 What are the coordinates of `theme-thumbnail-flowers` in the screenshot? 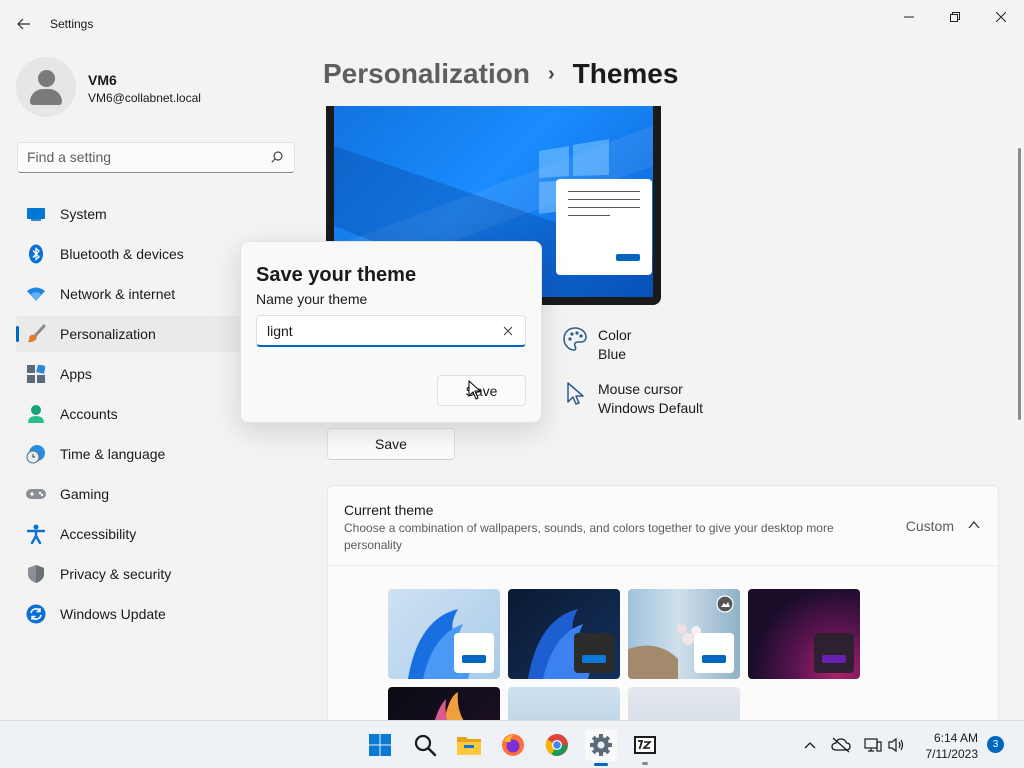 It's located at (684, 634).